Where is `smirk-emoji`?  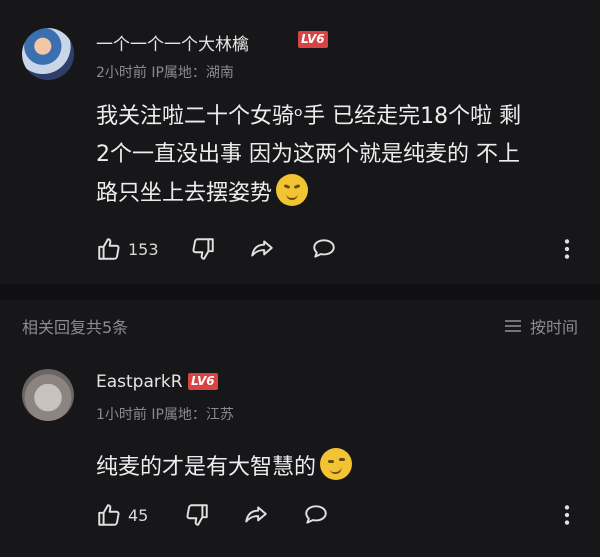
smirk-emoji is located at coordinates (336, 464).